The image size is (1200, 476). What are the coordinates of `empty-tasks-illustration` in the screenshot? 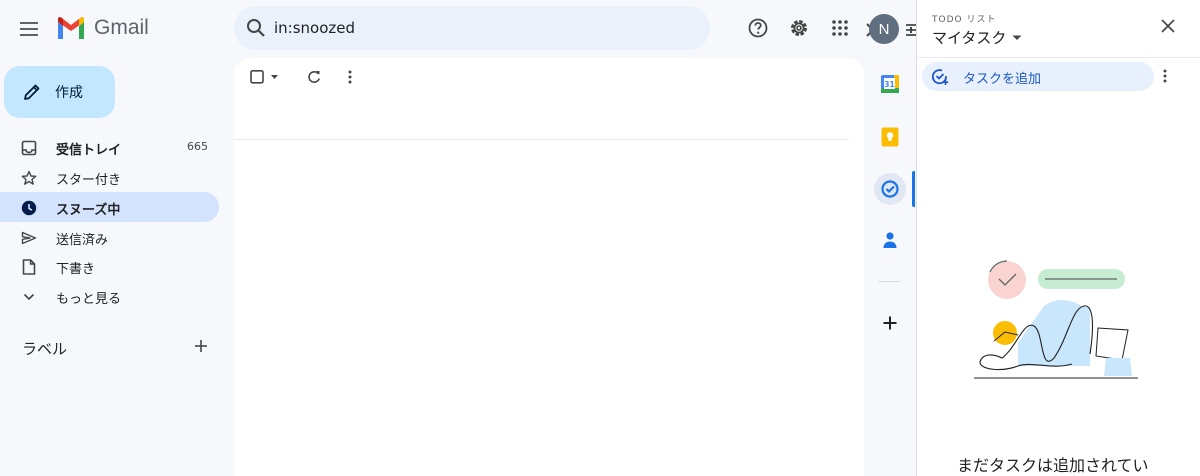 It's located at (1056, 319).